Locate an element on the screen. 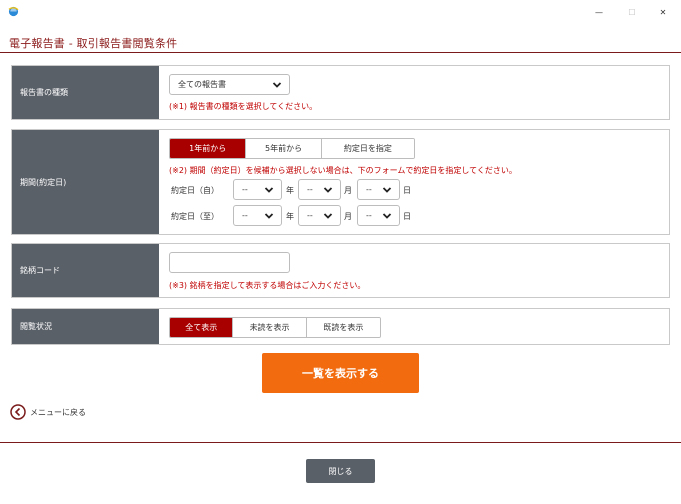 The height and width of the screenshot is (504, 681). page-title: 電子報告書 - 取引報告書閲覧条件 is located at coordinates (93, 43).